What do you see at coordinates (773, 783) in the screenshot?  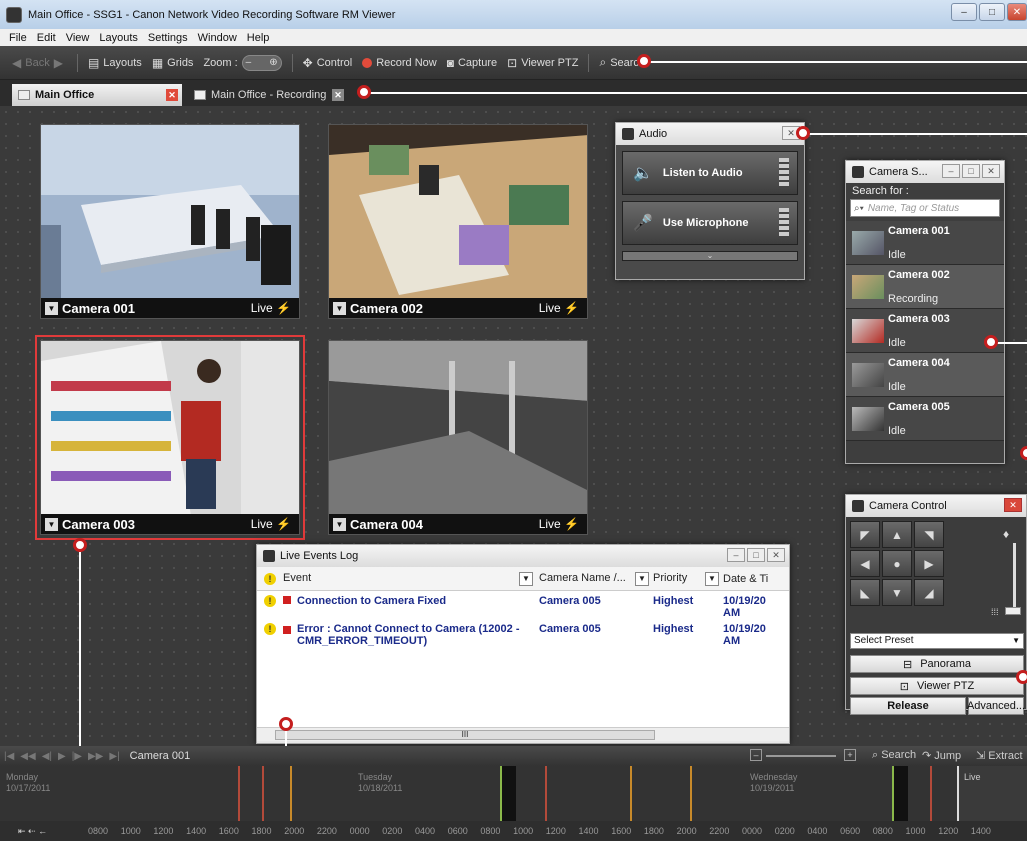 I see `day-label: Wednesday 10/19/2011` at bounding box center [773, 783].